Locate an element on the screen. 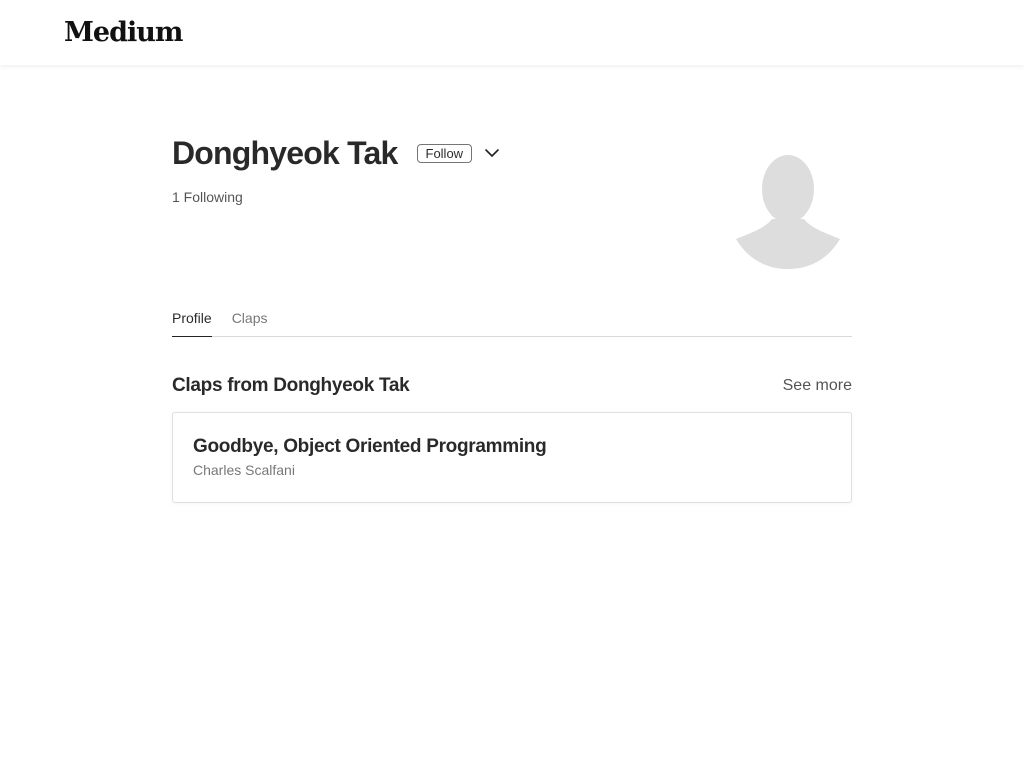 This screenshot has height=768, width=1024. story-title: Goodbye, Object Oriented Programming is located at coordinates (512, 447).